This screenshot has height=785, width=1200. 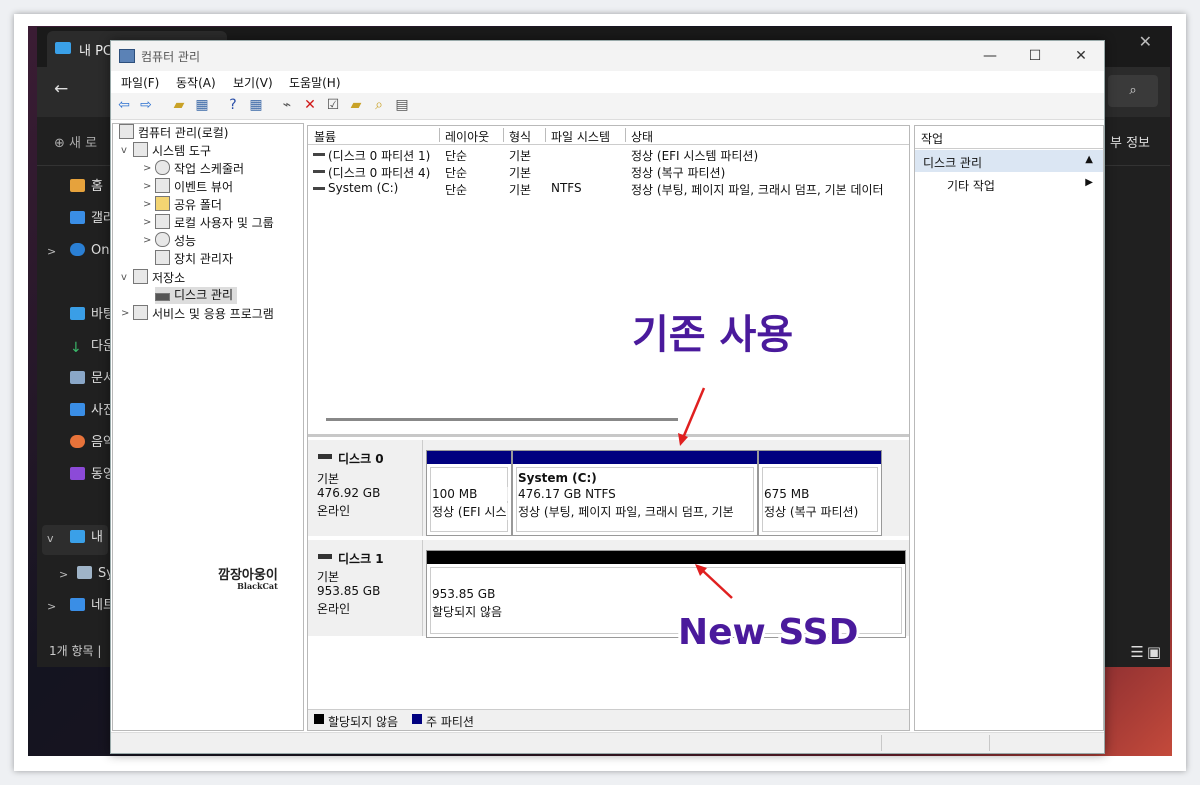 What do you see at coordinates (717, 584) in the screenshot?
I see `arrow-to-disk1` at bounding box center [717, 584].